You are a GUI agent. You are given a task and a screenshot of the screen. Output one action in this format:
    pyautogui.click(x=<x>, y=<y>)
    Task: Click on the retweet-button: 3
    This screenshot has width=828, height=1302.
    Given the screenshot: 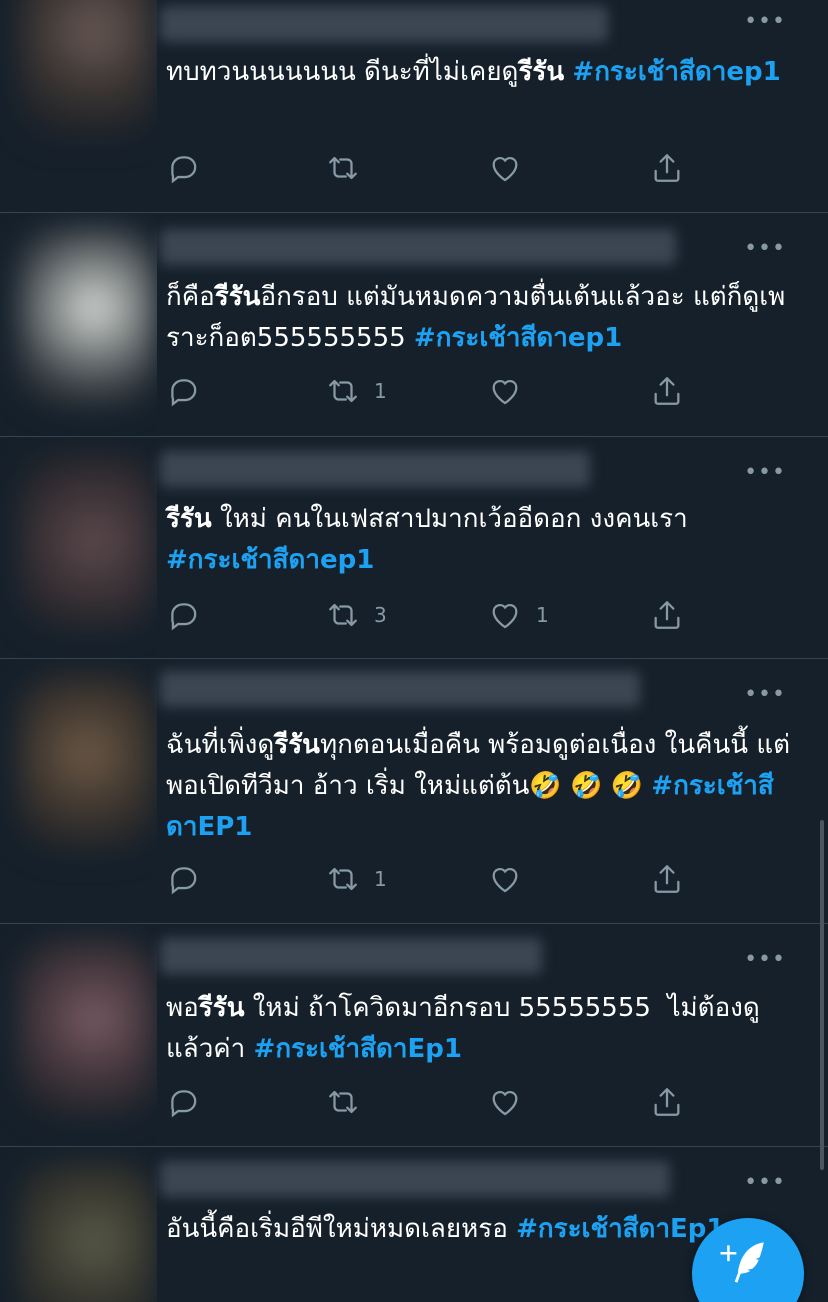 What is the action you would take?
    pyautogui.click(x=356, y=615)
    